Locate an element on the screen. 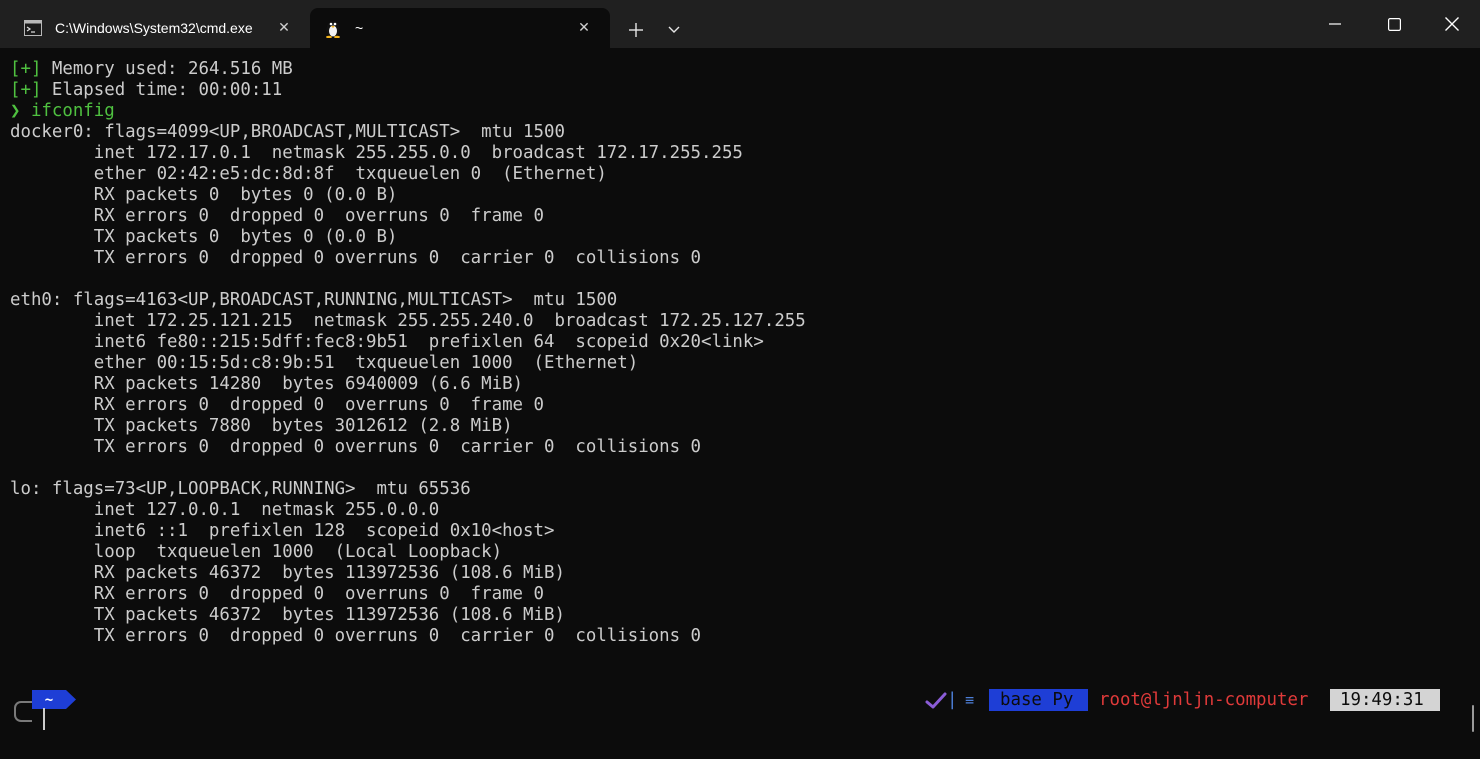 The height and width of the screenshot is (759, 1480). tab-cmd: C:\Windows\System32\cmd.exe ✕ is located at coordinates (158, 28).